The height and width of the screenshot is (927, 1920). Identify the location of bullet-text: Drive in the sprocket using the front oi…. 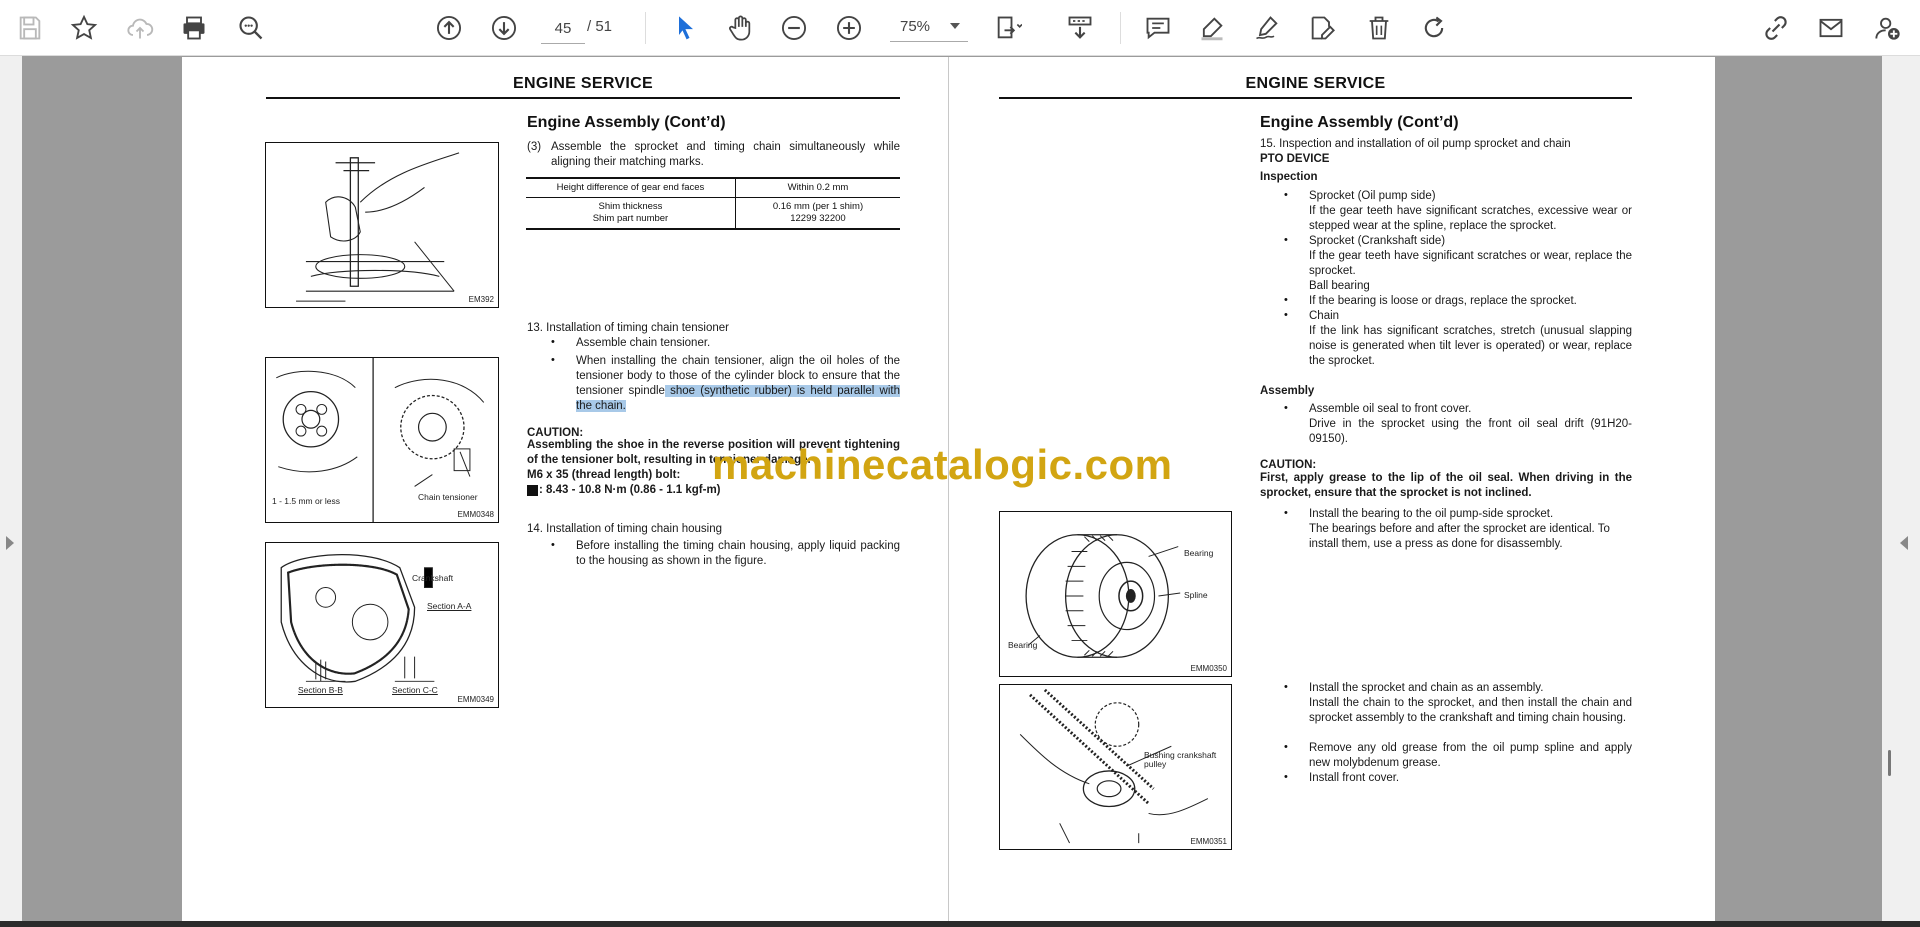
(1470, 431).